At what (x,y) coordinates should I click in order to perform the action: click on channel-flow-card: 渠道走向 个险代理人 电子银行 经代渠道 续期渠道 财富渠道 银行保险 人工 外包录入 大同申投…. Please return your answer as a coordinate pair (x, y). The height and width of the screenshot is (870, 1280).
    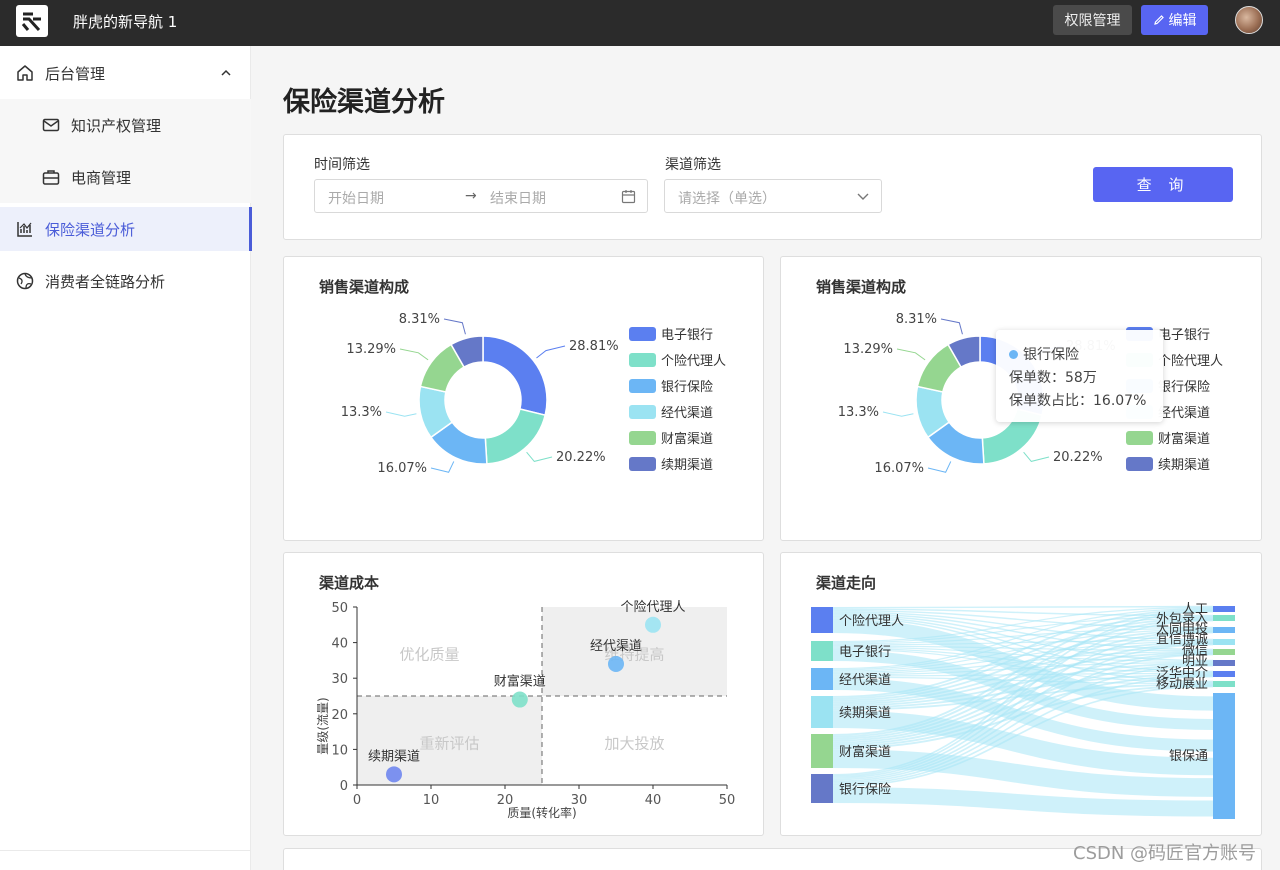
    Looking at the image, I should click on (1021, 694).